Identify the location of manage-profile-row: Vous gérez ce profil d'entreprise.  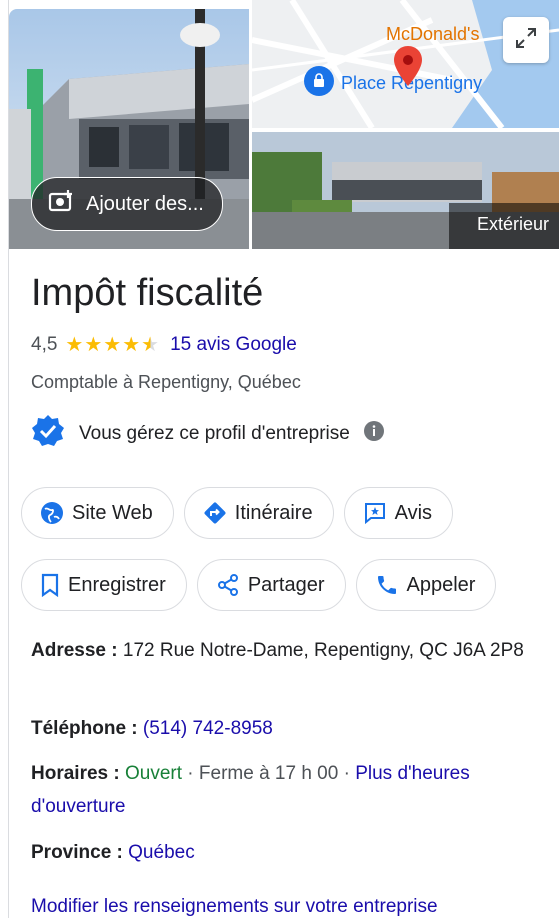
(207, 434).